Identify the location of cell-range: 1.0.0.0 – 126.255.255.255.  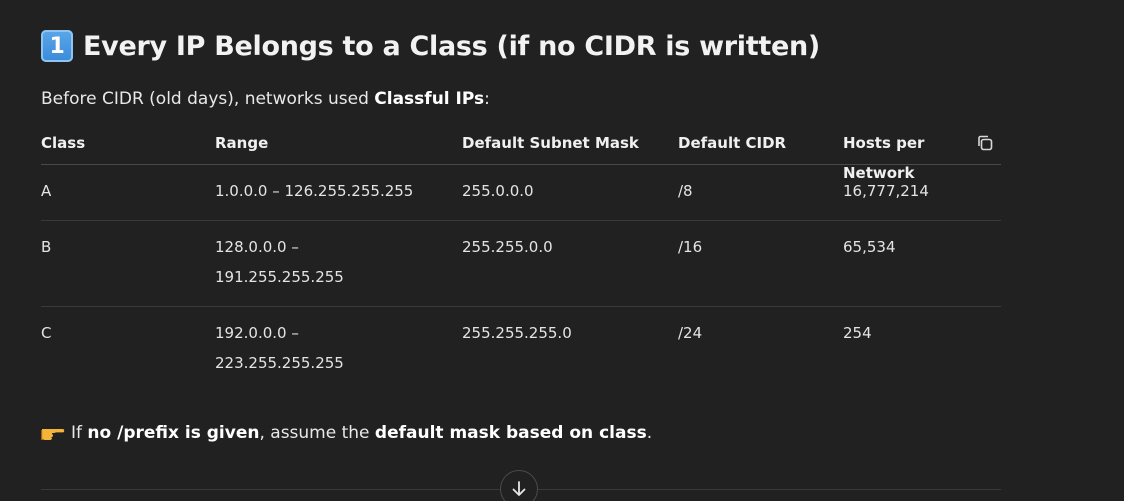
(314, 191).